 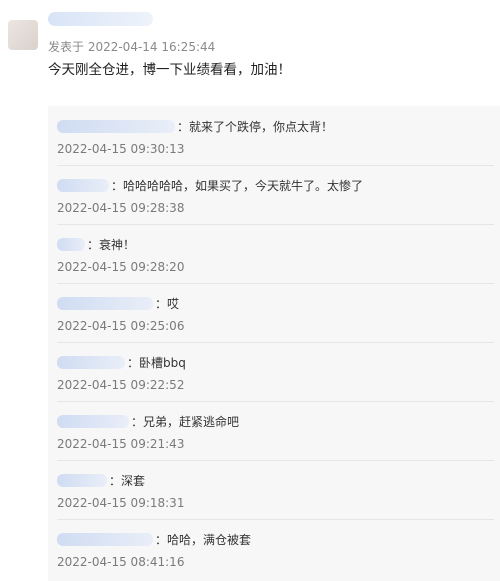 I want to click on reply-head: ：哈哈哈哈哈，如果买了，今天就牛了。太惨了, so click(x=210, y=185).